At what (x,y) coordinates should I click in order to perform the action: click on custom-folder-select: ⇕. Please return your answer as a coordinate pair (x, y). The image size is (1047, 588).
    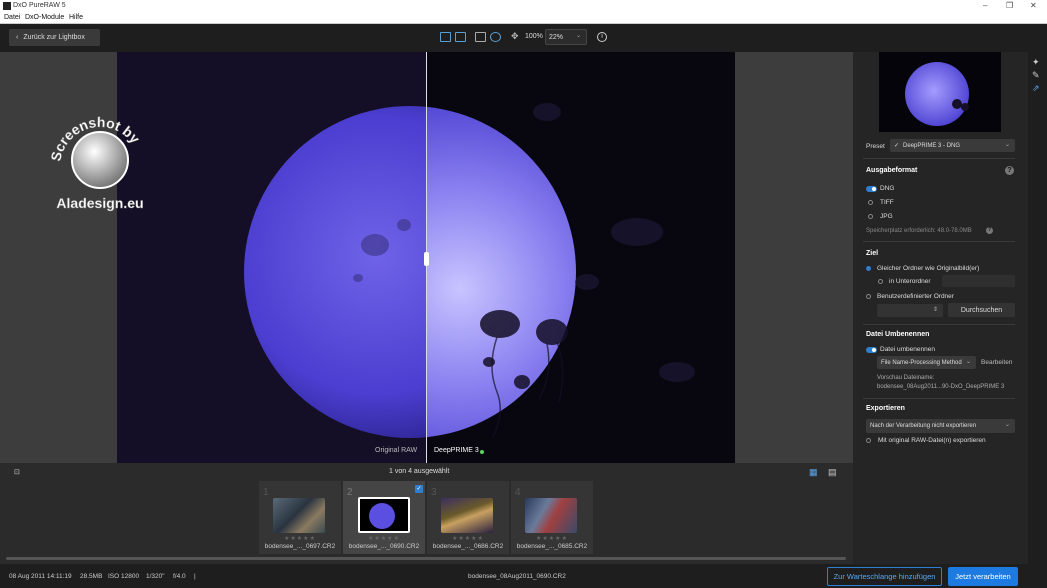
    Looking at the image, I should click on (910, 310).